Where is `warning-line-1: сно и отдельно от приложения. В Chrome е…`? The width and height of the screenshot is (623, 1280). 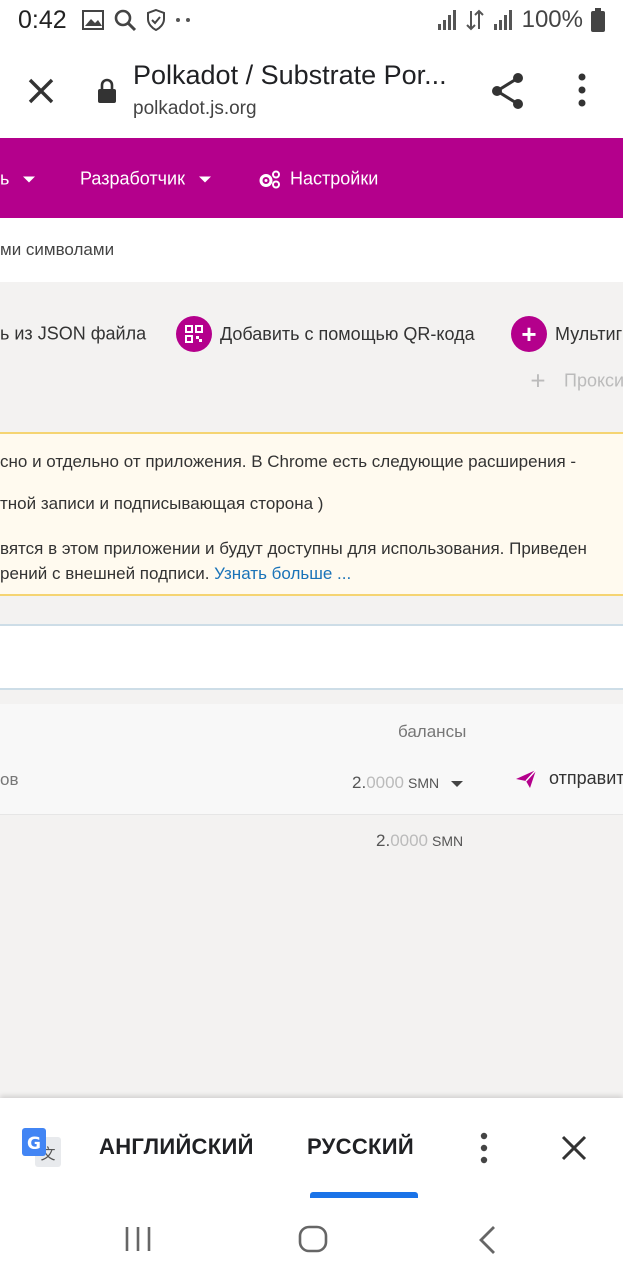 warning-line-1: сно и отдельно от приложения. В Chrome е… is located at coordinates (288, 461).